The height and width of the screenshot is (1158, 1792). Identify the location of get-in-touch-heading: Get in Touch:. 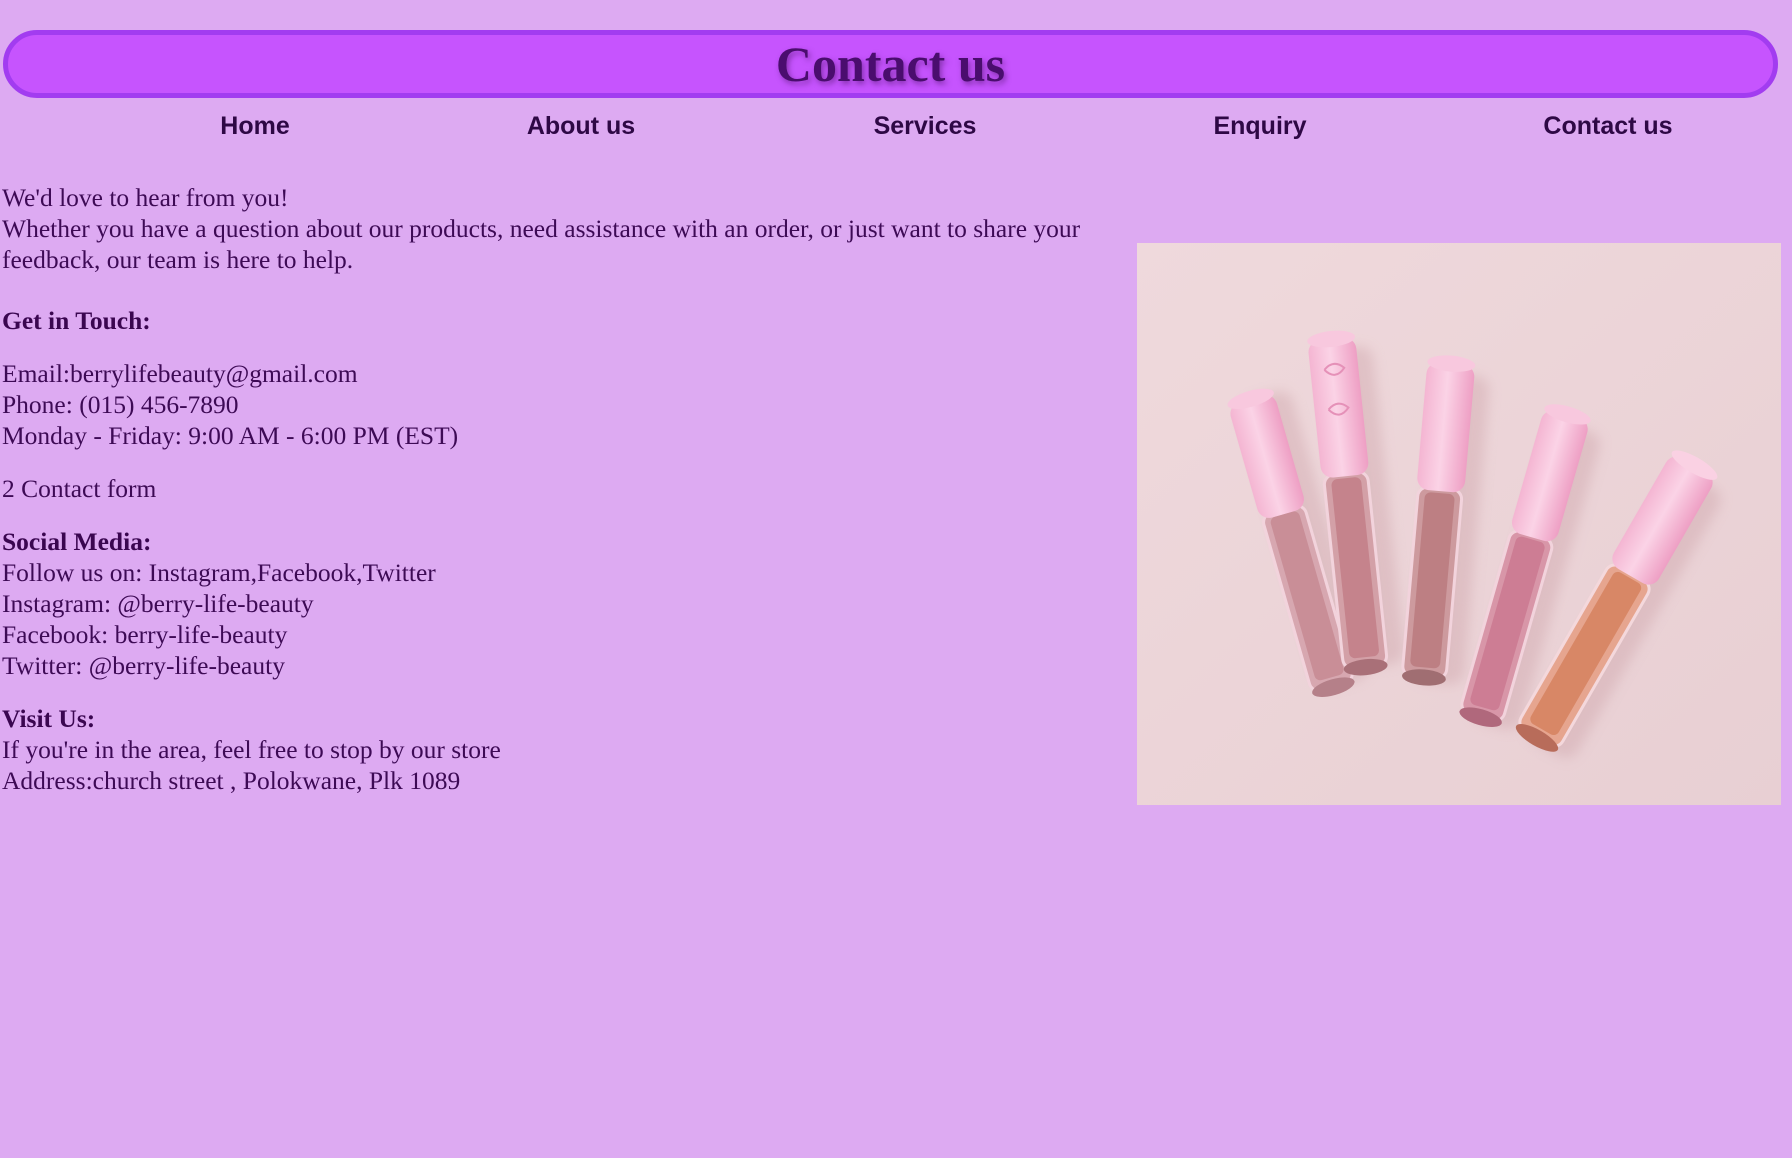
(76, 320).